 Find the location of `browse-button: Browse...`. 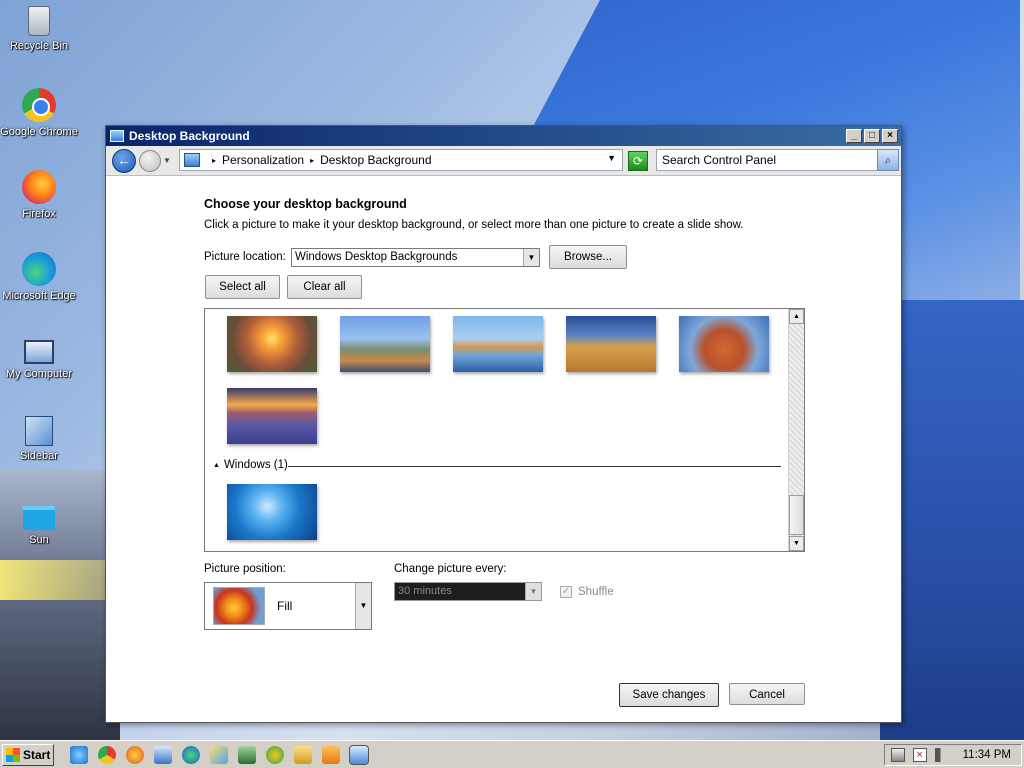

browse-button: Browse... is located at coordinates (588, 257).